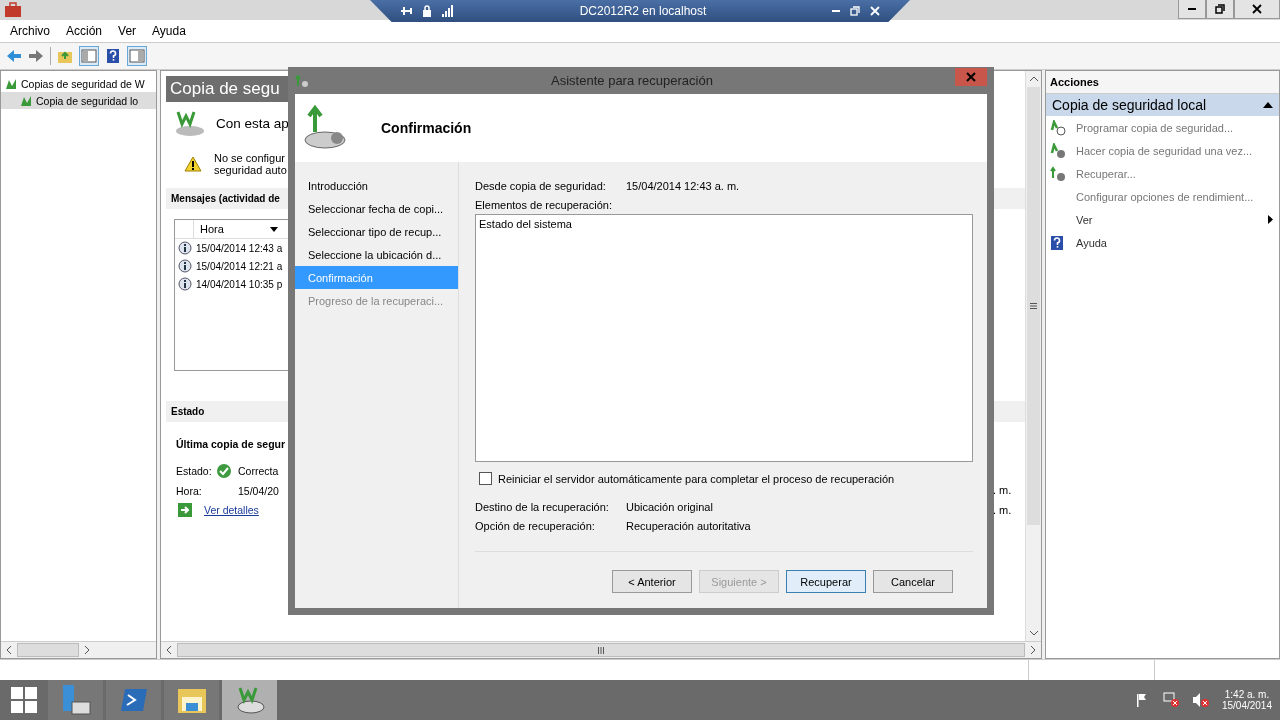 The height and width of the screenshot is (720, 1280). What do you see at coordinates (224, 471) in the screenshot?
I see `check-icon` at bounding box center [224, 471].